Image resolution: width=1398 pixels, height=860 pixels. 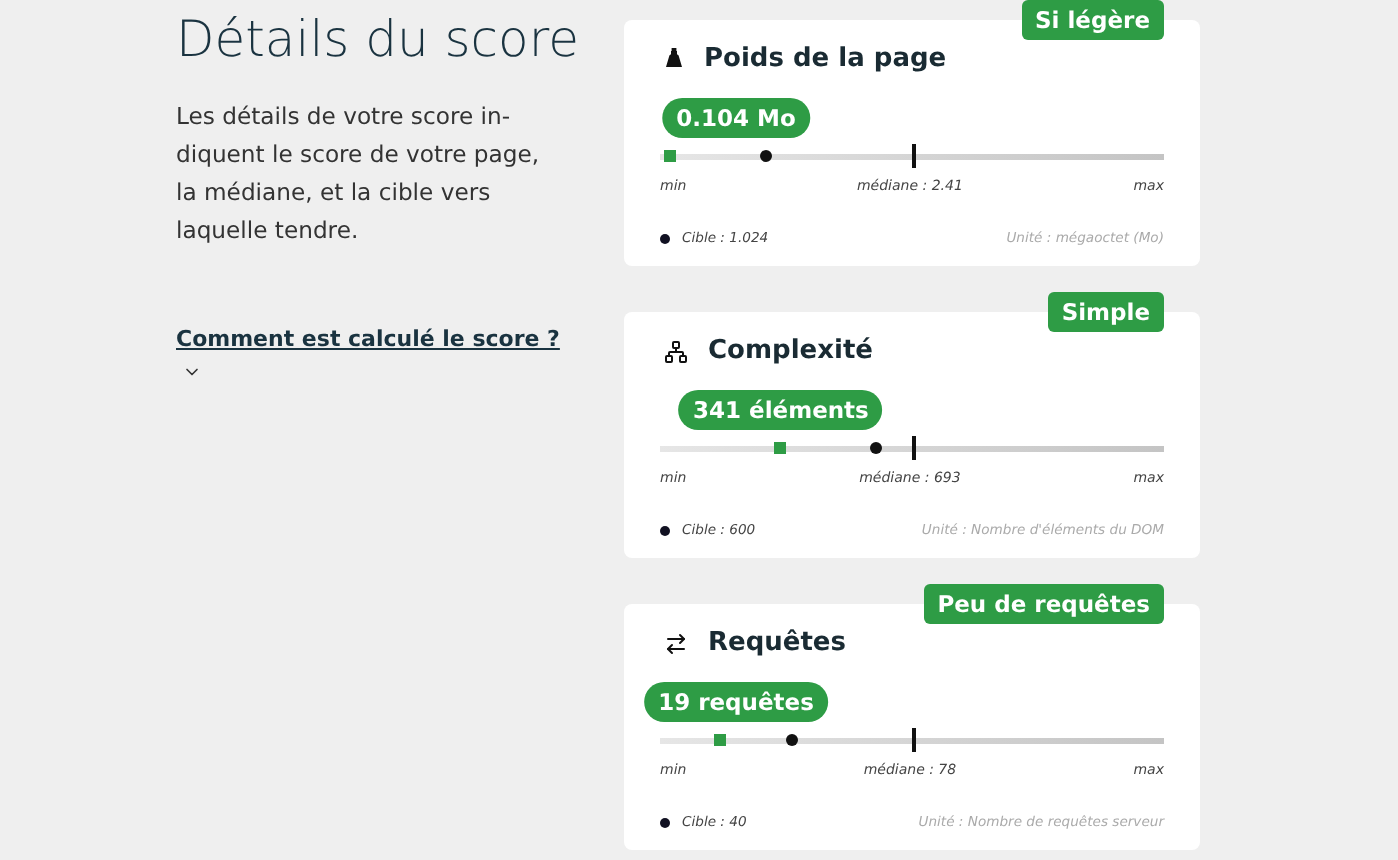 What do you see at coordinates (676, 643) in the screenshot?
I see `swap-arrows-icon` at bounding box center [676, 643].